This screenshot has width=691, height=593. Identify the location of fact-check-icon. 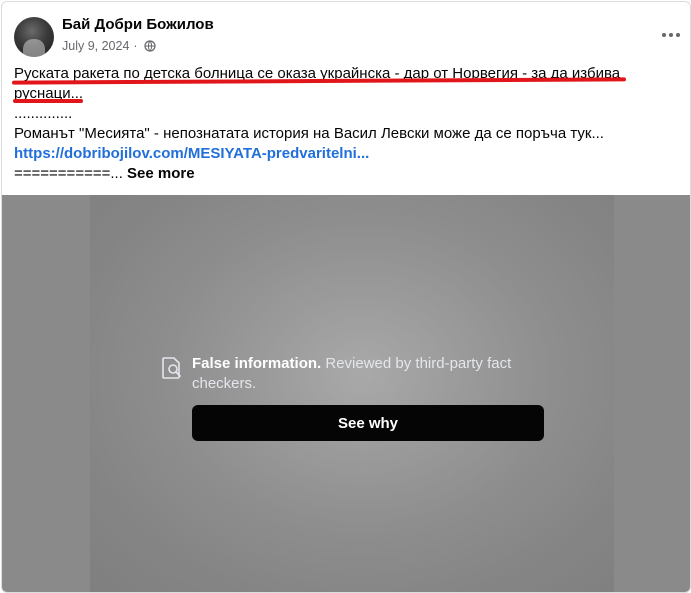
(171, 368).